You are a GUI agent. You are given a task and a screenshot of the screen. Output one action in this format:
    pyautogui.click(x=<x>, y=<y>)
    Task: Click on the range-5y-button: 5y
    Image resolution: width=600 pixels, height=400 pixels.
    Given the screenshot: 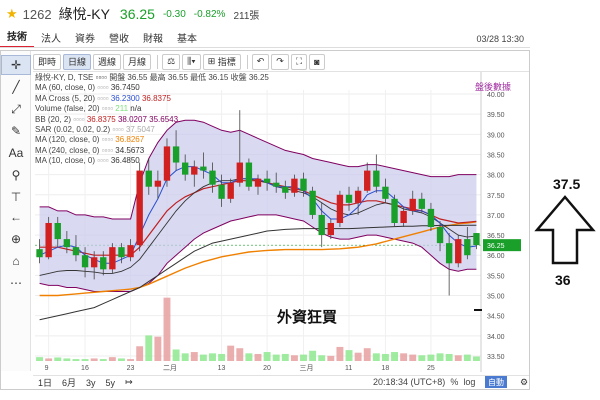 What is the action you would take?
    pyautogui.click(x=111, y=383)
    